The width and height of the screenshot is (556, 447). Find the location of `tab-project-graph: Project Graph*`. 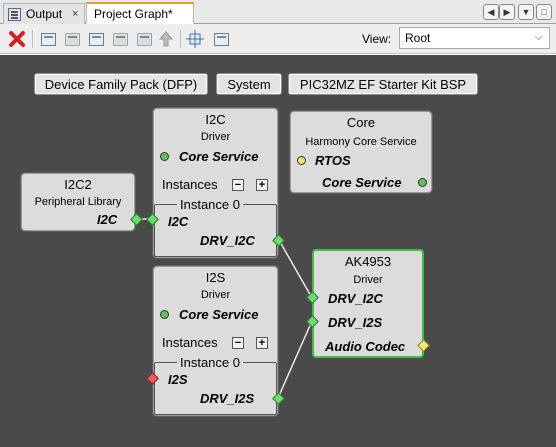

tab-project-graph: Project Graph* is located at coordinates (140, 13).